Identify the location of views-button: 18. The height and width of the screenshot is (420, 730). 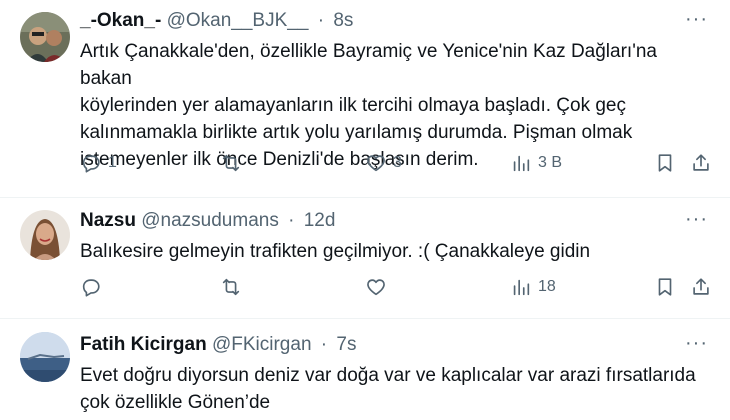
(533, 287).